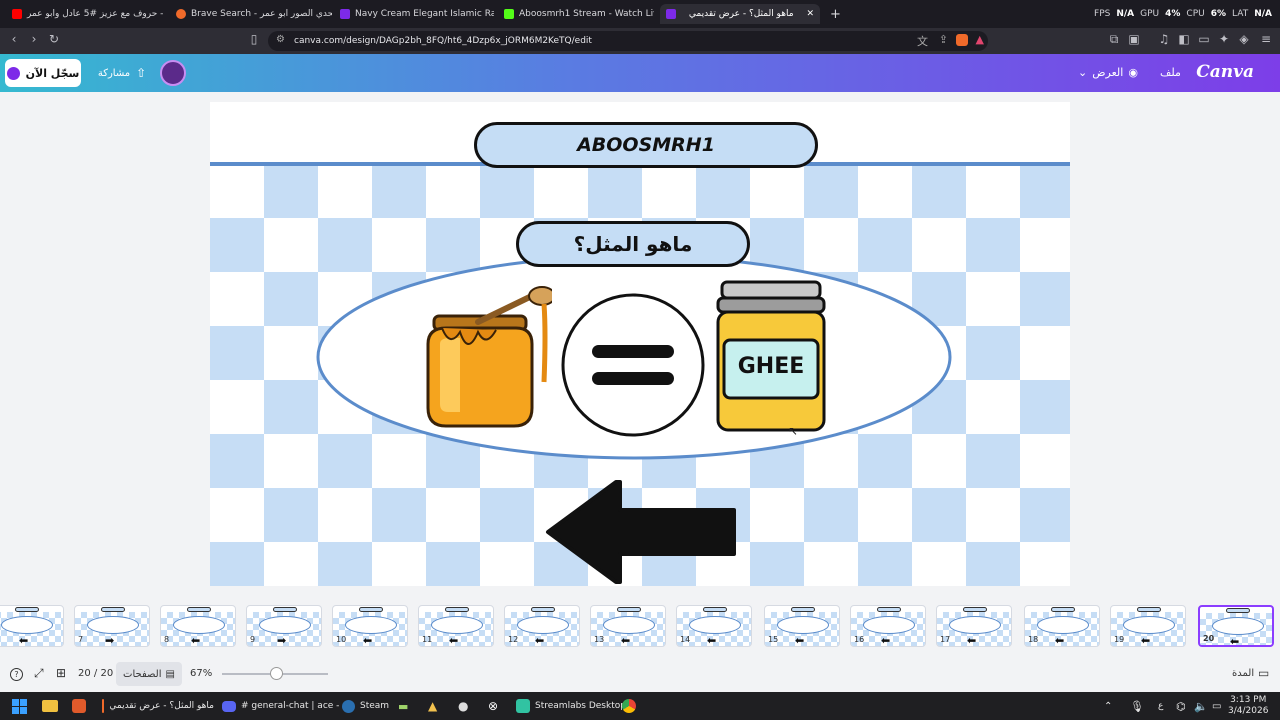  Describe the element at coordinates (79, 706) in the screenshot. I see `media-player-button` at that location.